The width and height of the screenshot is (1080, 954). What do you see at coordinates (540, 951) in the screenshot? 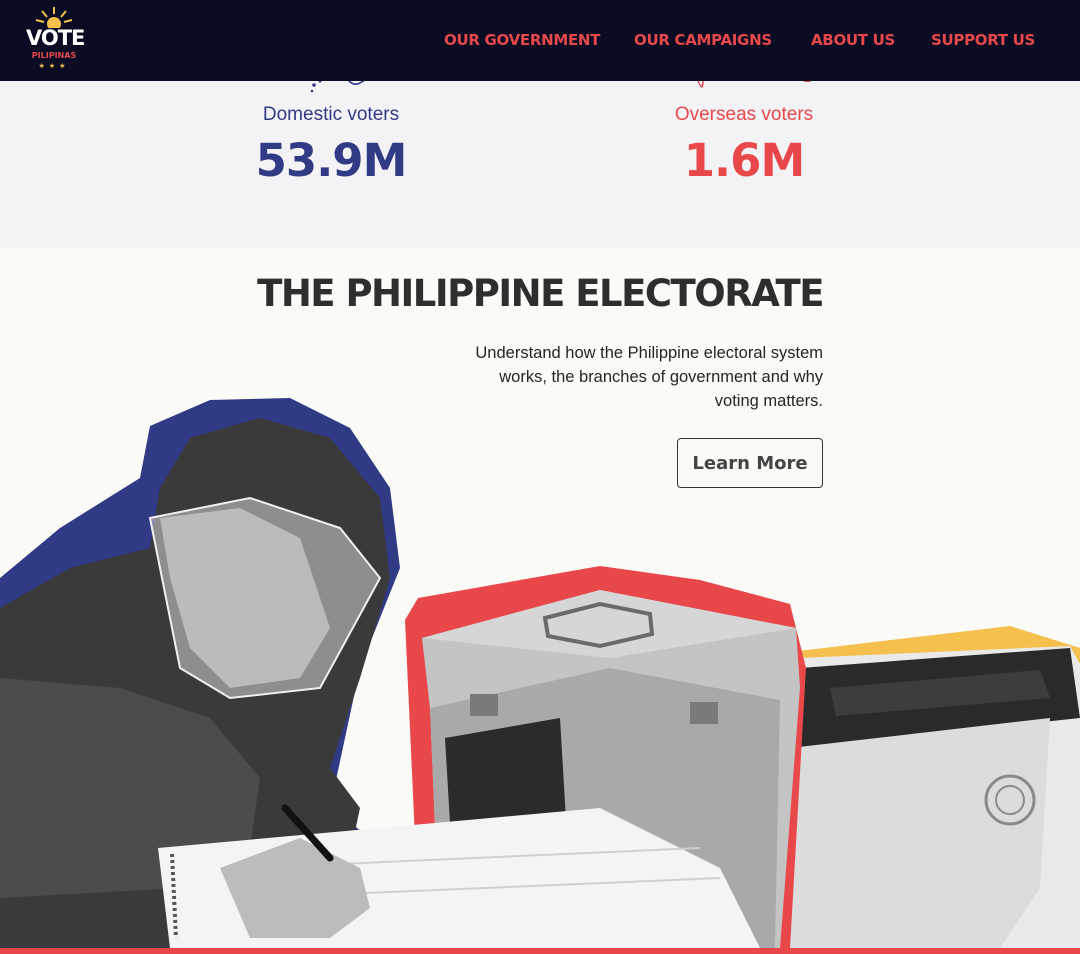
I see `bottom-accent-stripe` at bounding box center [540, 951].